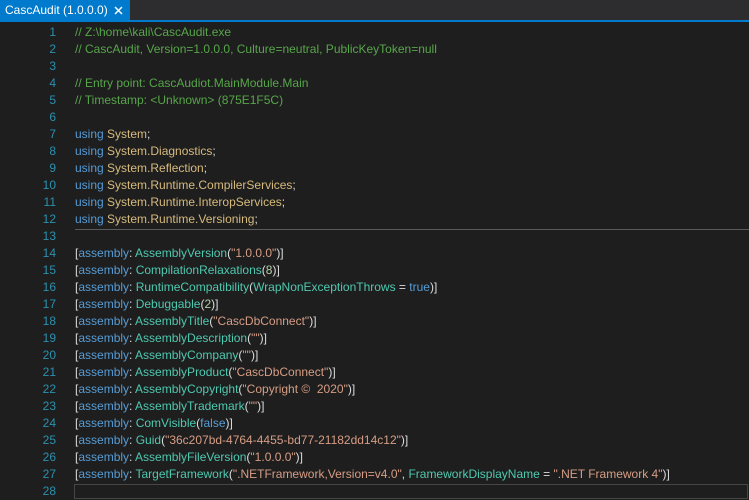 This screenshot has height=500, width=749. Describe the element at coordinates (191, 338) in the screenshot. I see `code-token: AssemblyDescription` at that location.